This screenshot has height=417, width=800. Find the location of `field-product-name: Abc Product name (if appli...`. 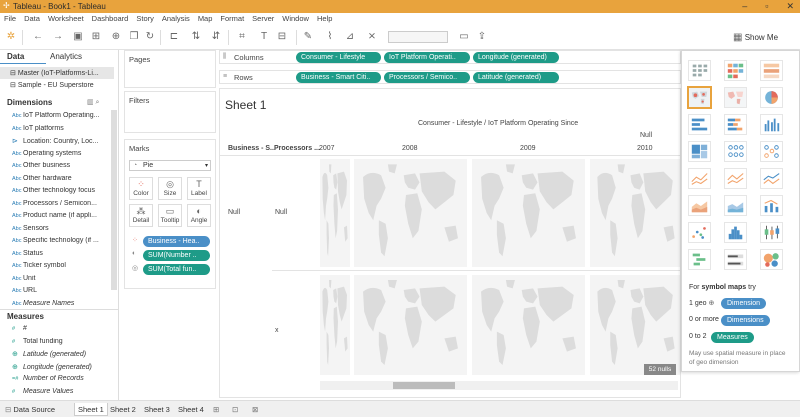

field-product-name: Abc Product name (if appli... is located at coordinates (59, 215).